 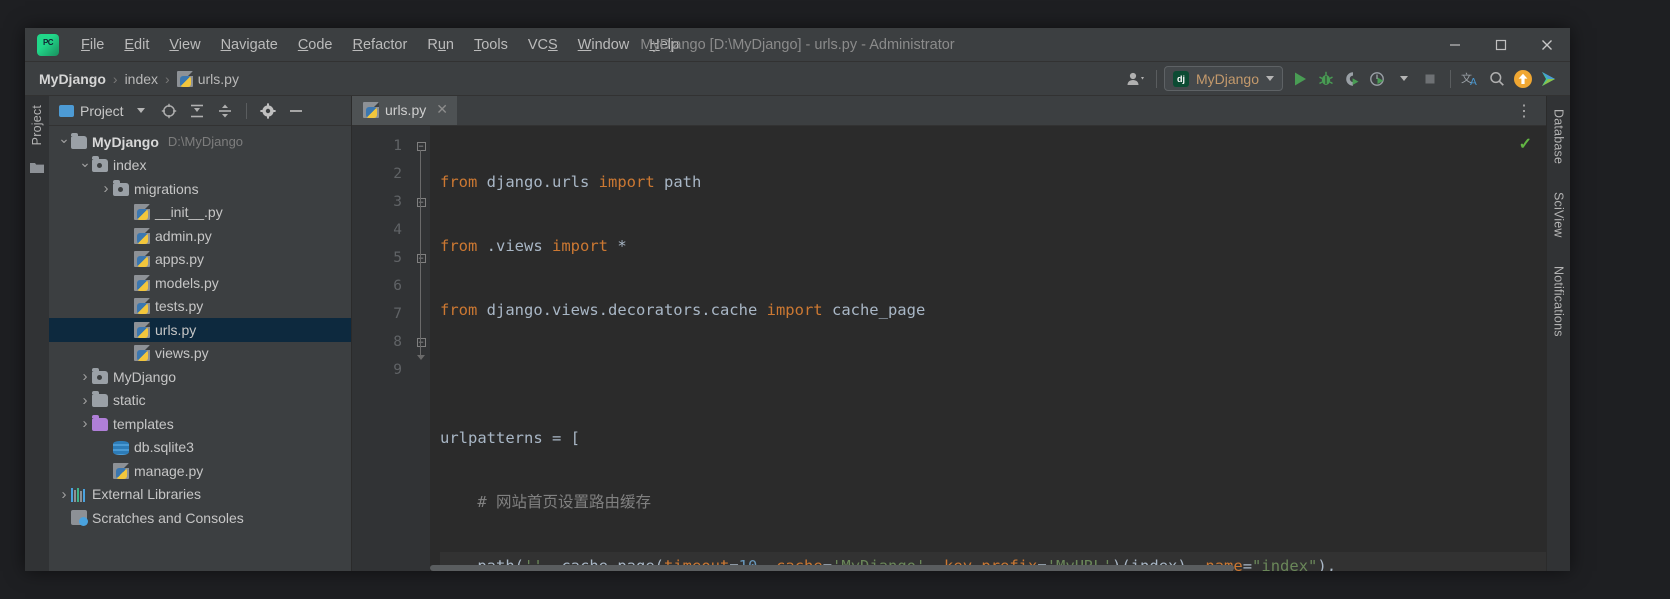 I want to click on project-panel-header: Project, so click(x=200, y=111).